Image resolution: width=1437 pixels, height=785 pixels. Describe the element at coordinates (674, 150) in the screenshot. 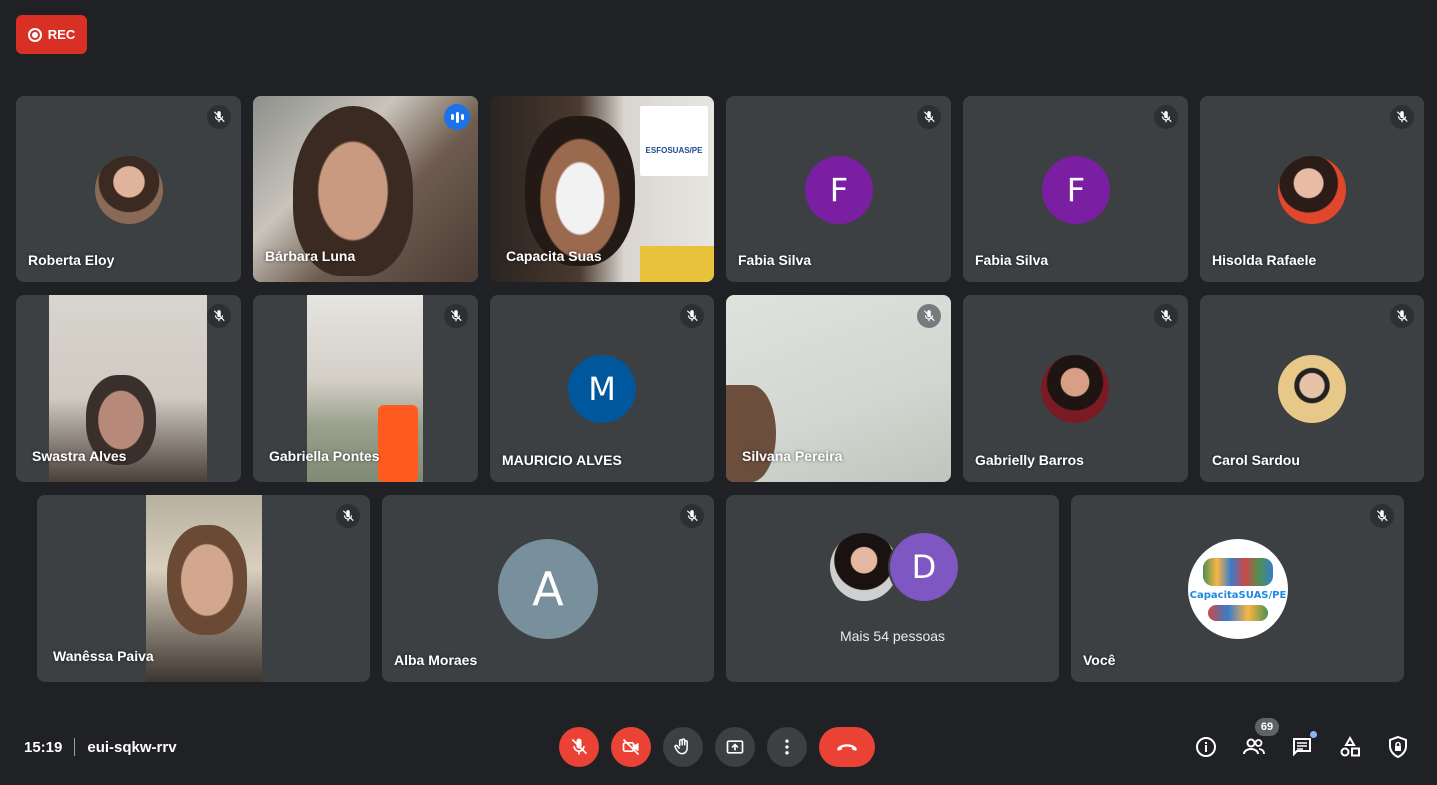

I see `banner-text: ESFOSUAS/PE` at that location.